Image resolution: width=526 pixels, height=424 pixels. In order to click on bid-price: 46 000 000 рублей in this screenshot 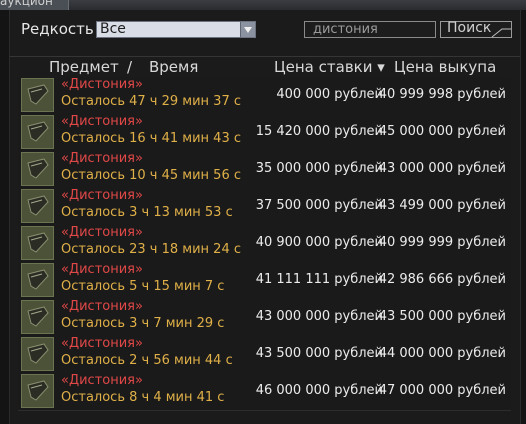, I will do `click(319, 390)`.